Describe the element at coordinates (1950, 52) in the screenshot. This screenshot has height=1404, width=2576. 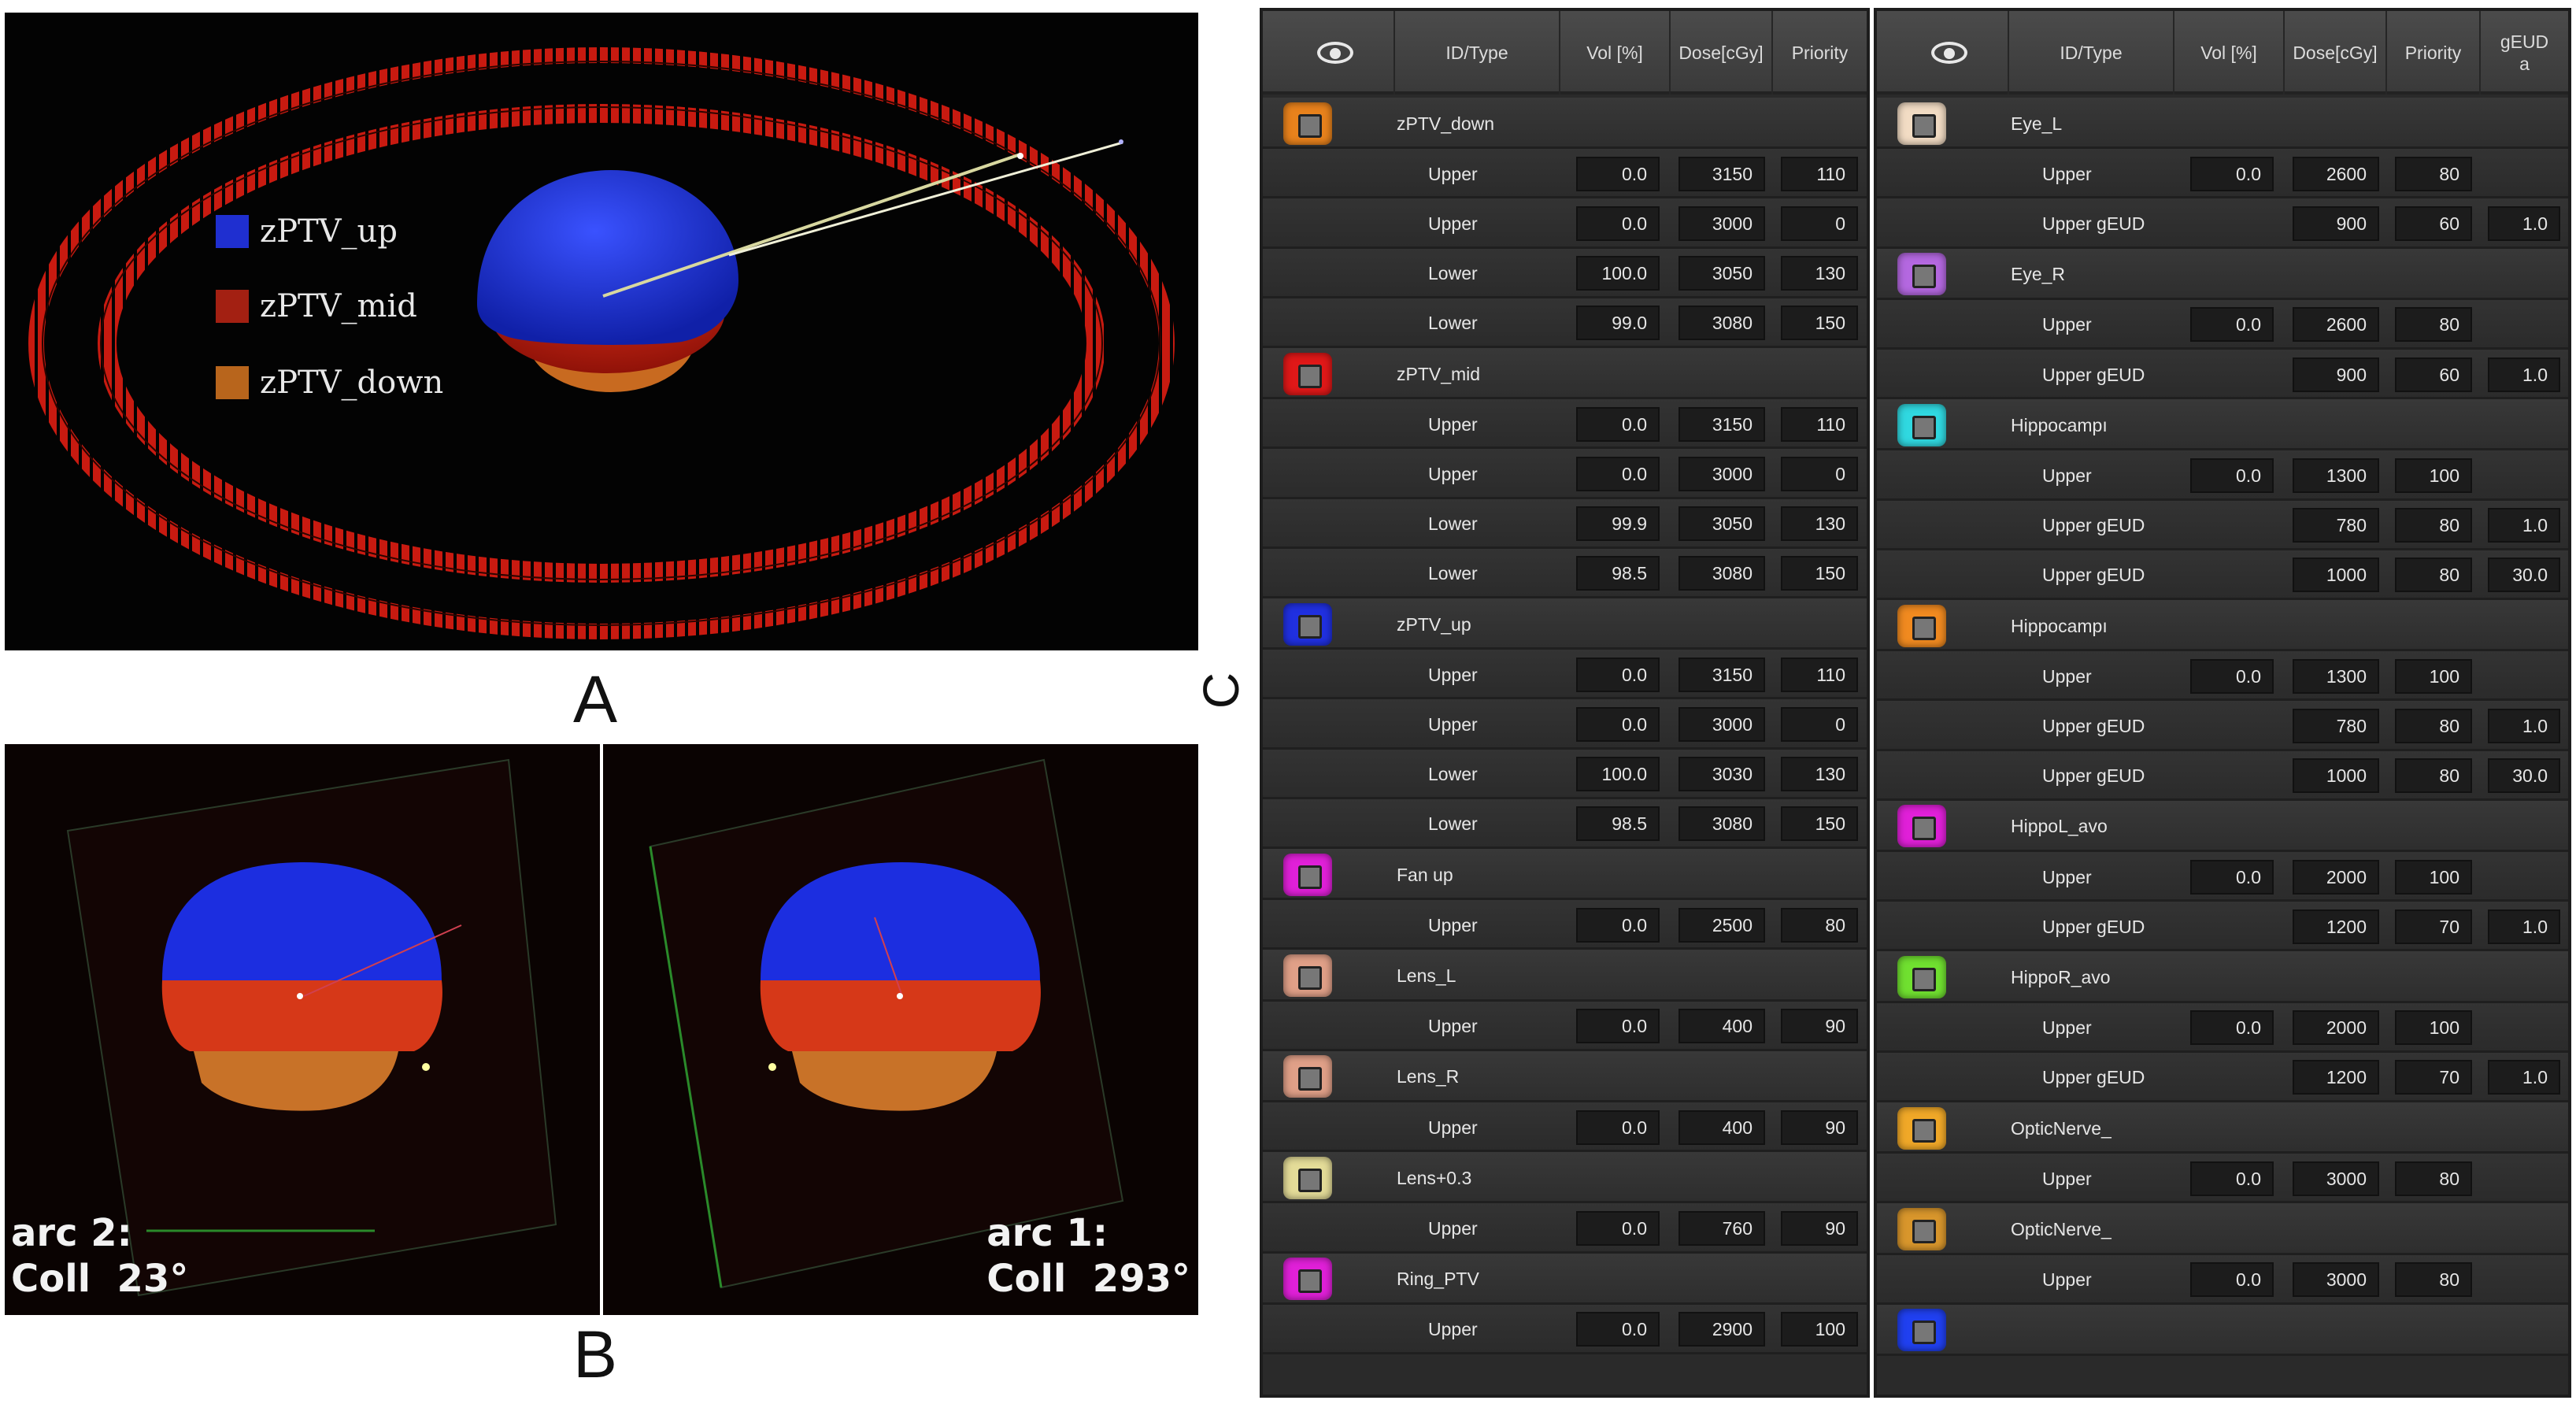
I see `visibility-header` at that location.